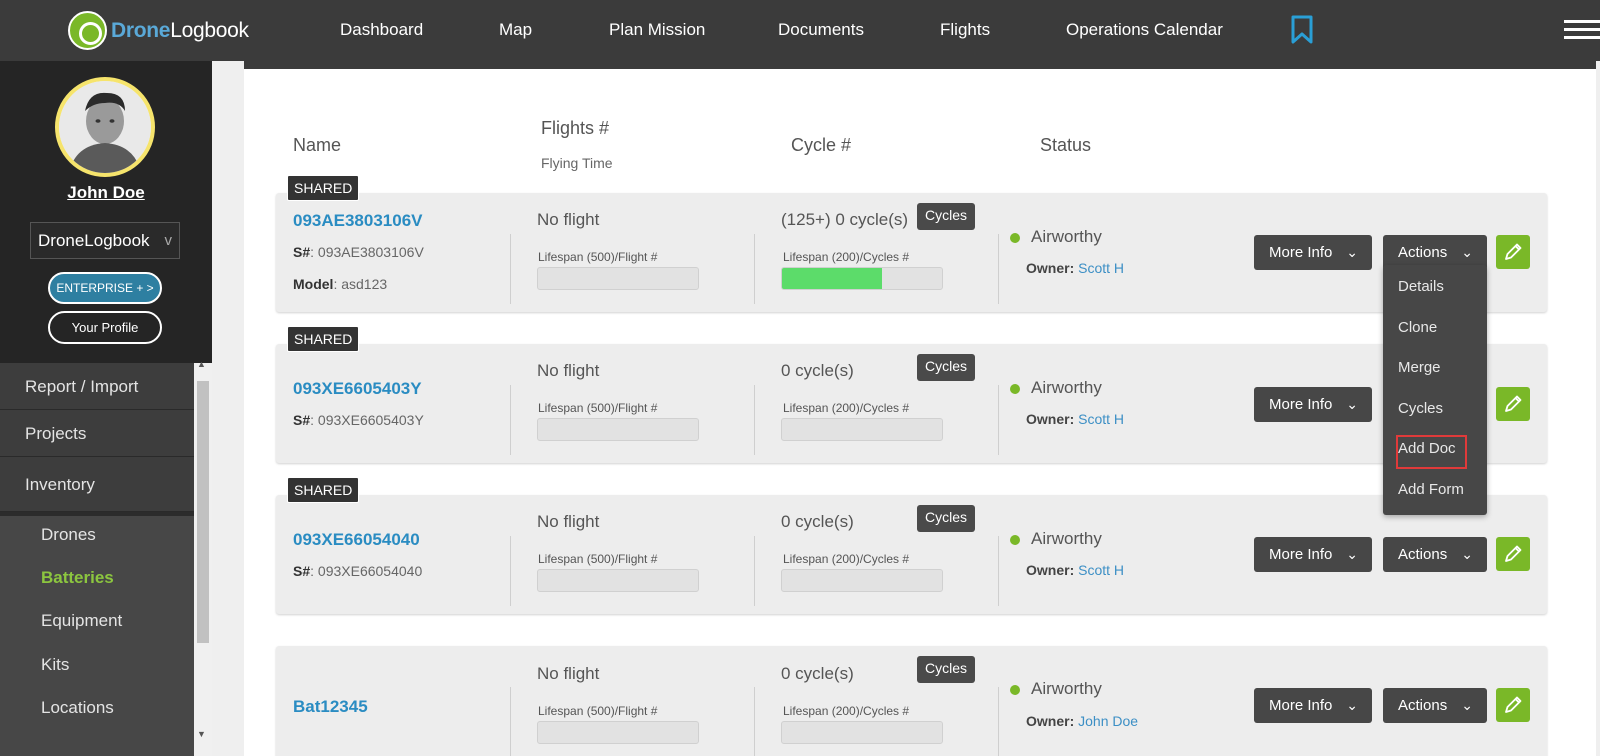 This screenshot has height=756, width=1600. I want to click on cycle-lifespan-fill, so click(832, 278).